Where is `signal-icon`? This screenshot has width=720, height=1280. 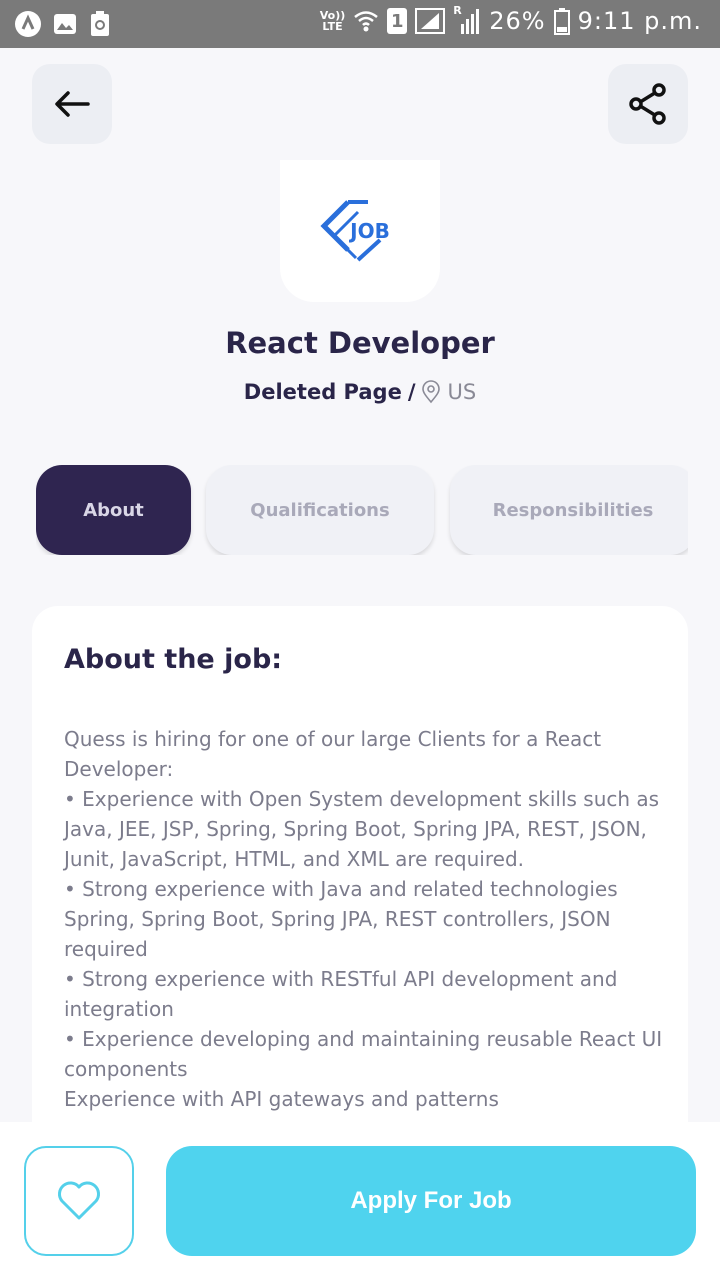
signal-icon is located at coordinates (430, 21).